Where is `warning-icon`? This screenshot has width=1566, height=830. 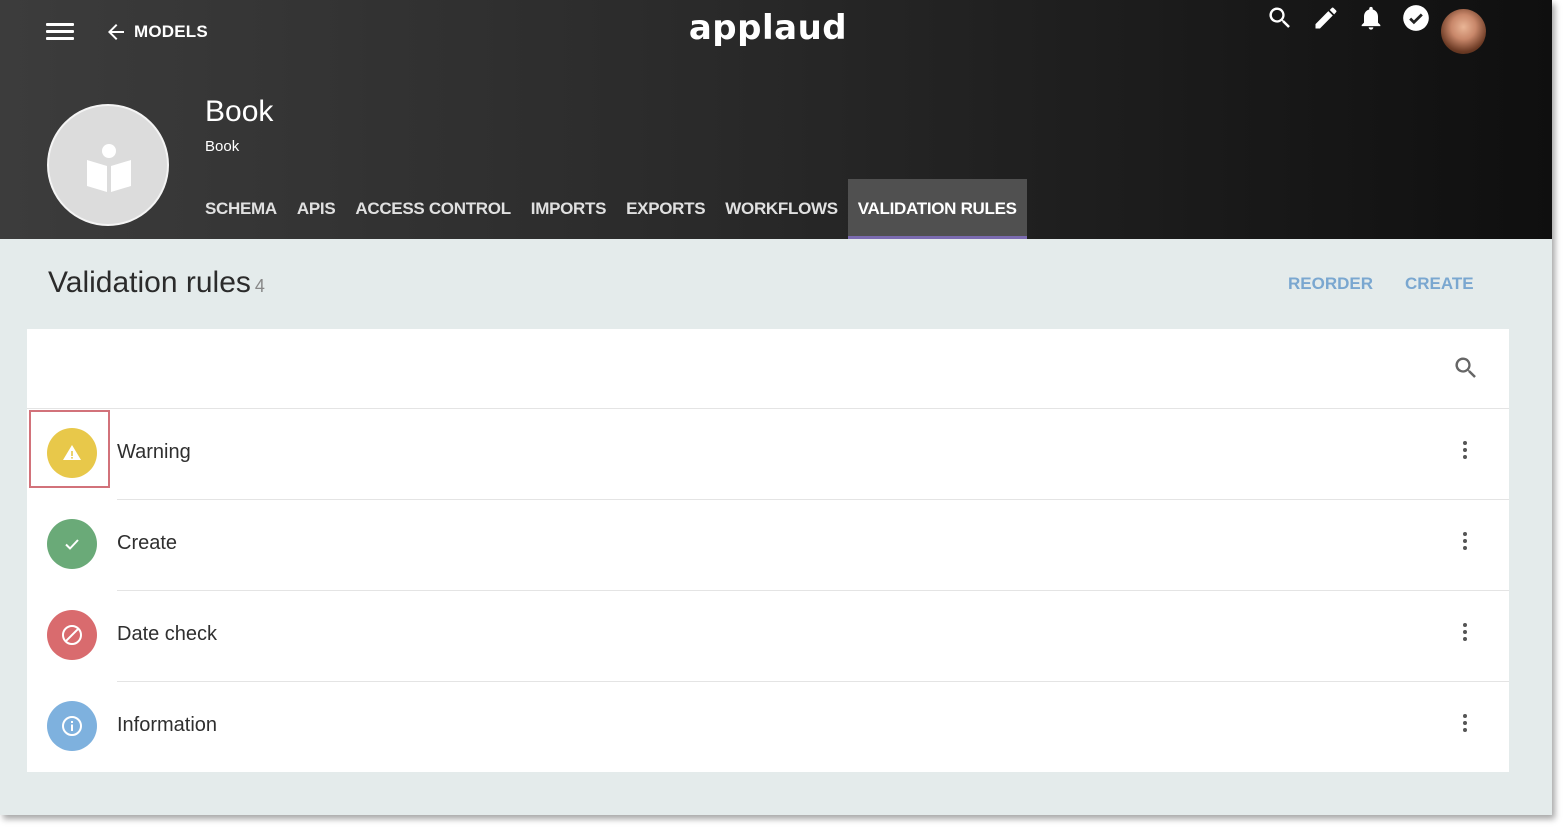 warning-icon is located at coordinates (72, 452).